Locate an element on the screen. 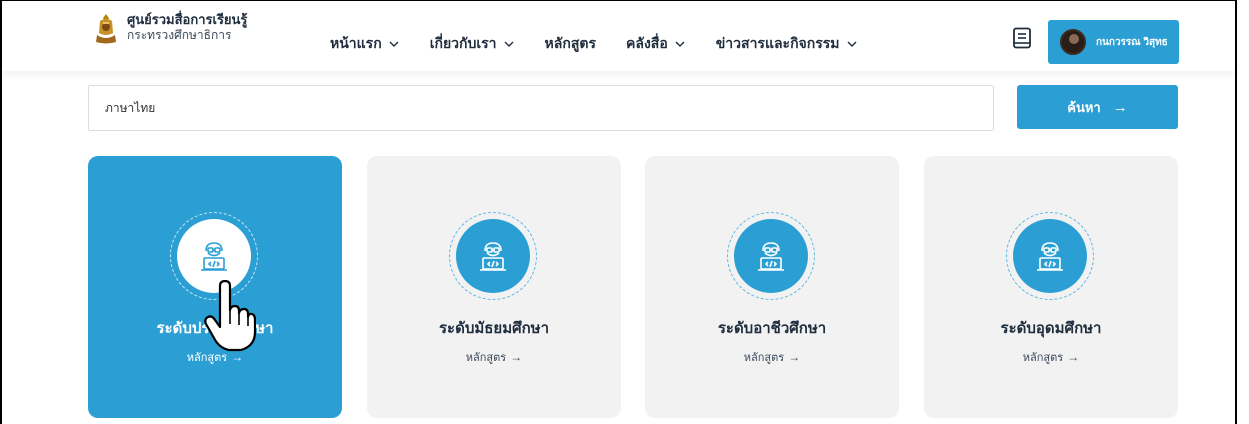 The height and width of the screenshot is (424, 1249). frame-border is located at coordinates (1236, 212).